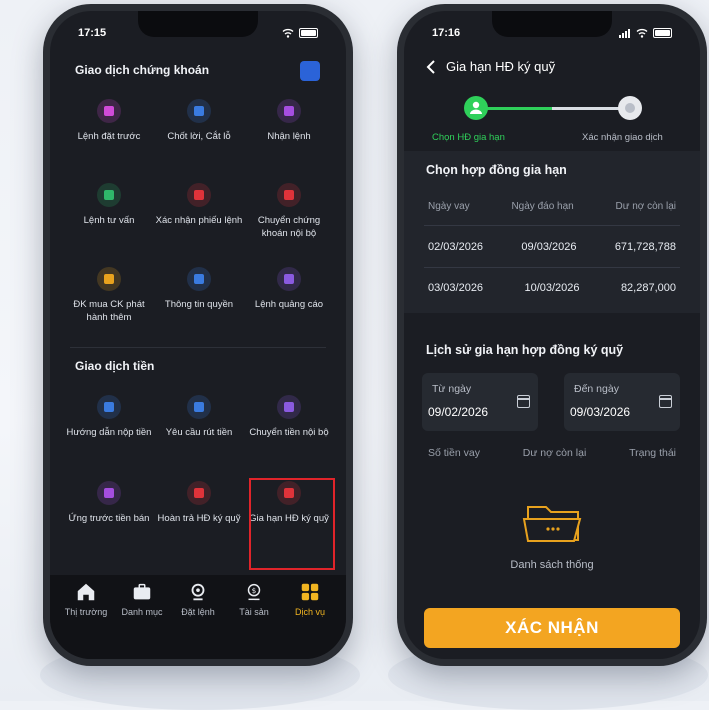 This screenshot has width=709, height=710. I want to click on header: Gia hạn HĐ ký quỹ, so click(490, 66).